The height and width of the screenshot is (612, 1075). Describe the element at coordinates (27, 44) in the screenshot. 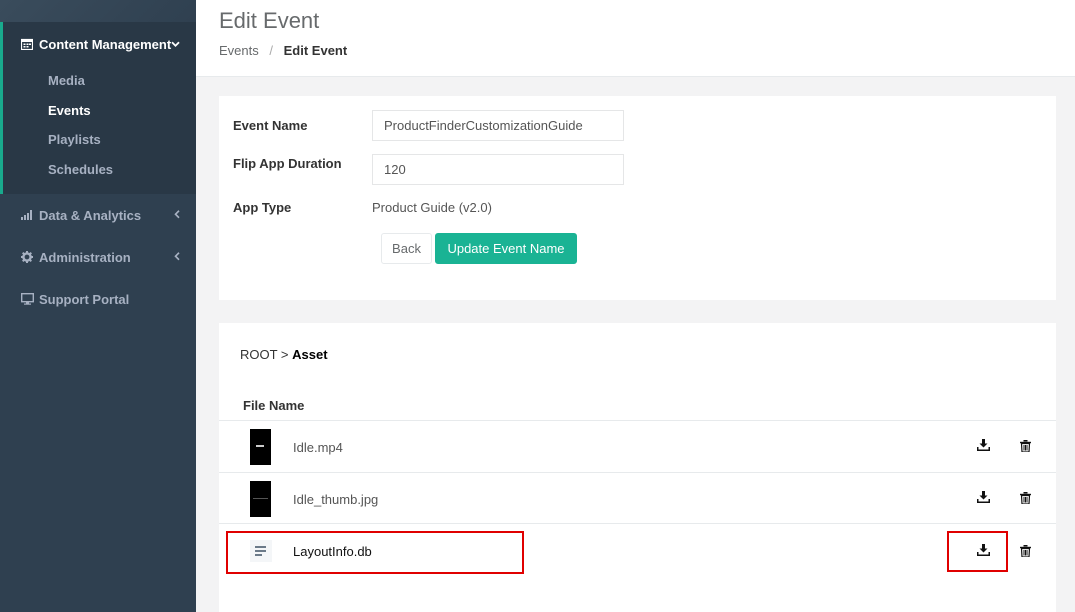

I see `calendar-icon` at that location.